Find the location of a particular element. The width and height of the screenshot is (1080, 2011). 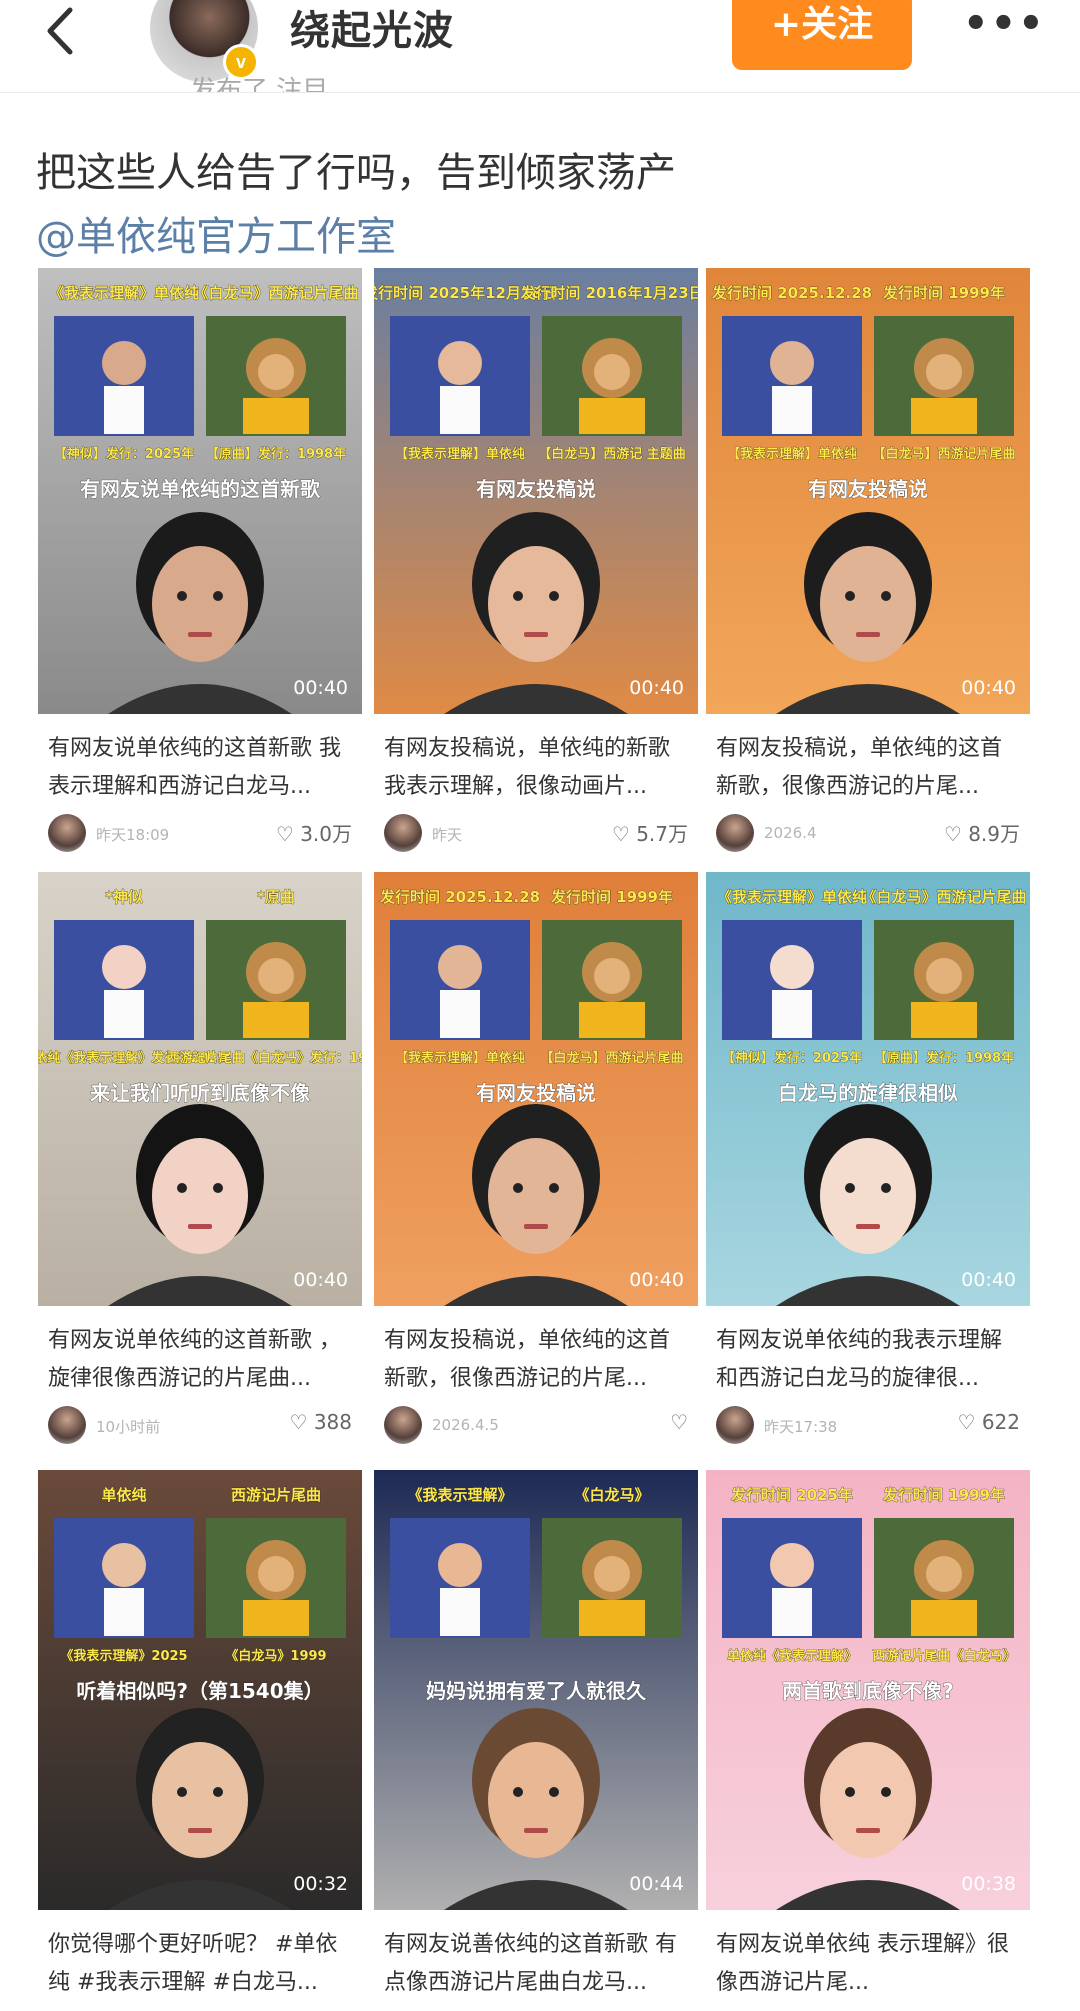

thumb-caption-right: 《白龙马》 is located at coordinates (611, 1495).